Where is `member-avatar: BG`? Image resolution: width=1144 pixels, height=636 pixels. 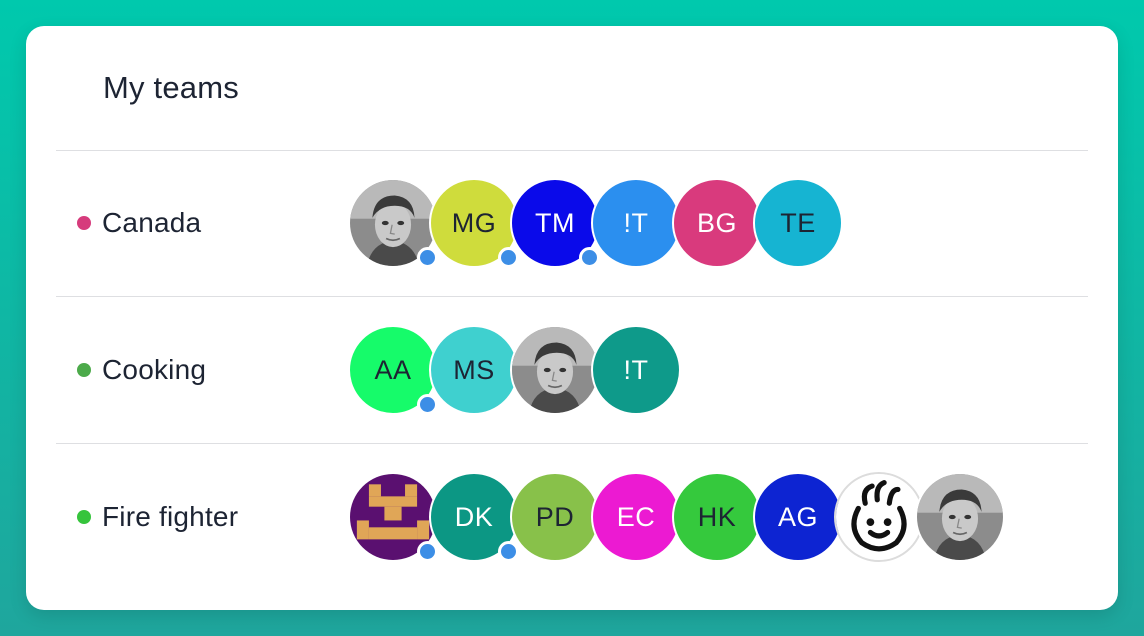 member-avatar: BG is located at coordinates (717, 223).